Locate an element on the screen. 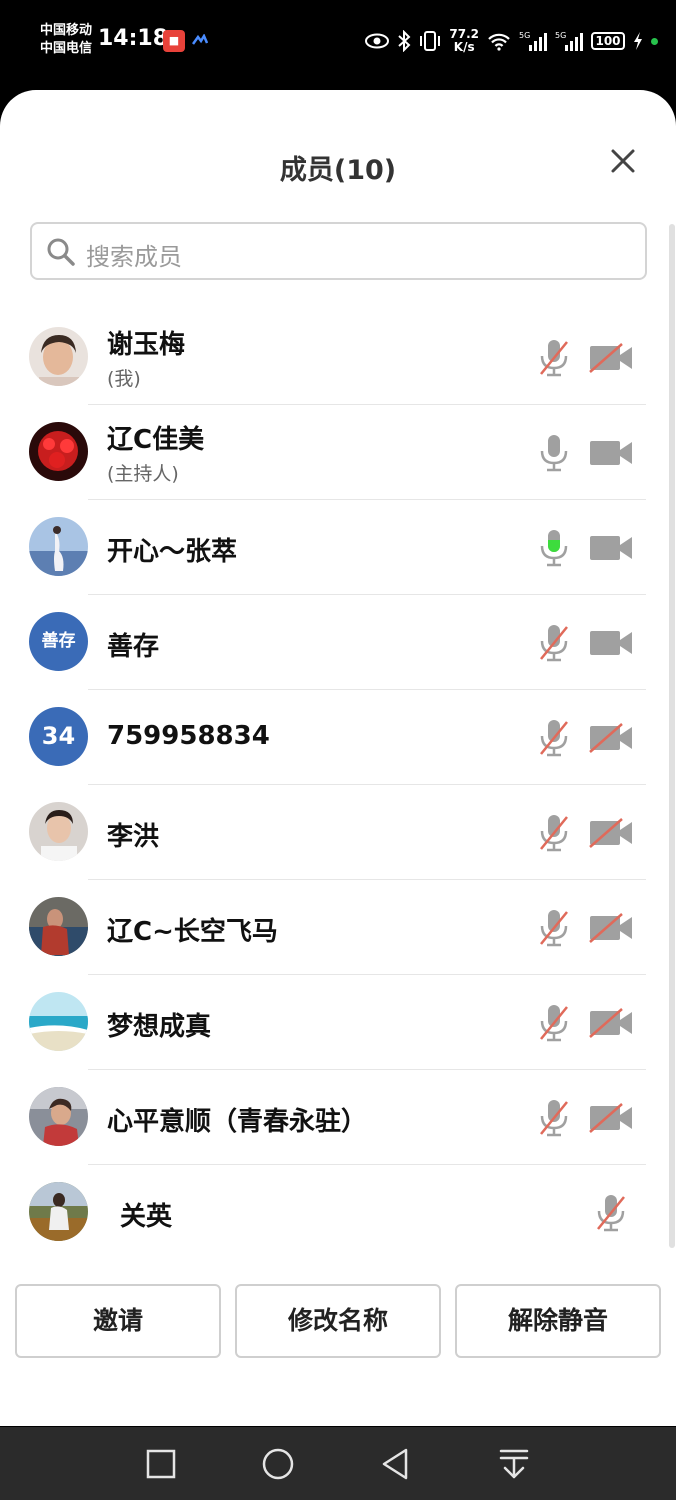 The height and width of the screenshot is (1500, 676). home-icon is located at coordinates (278, 1464).